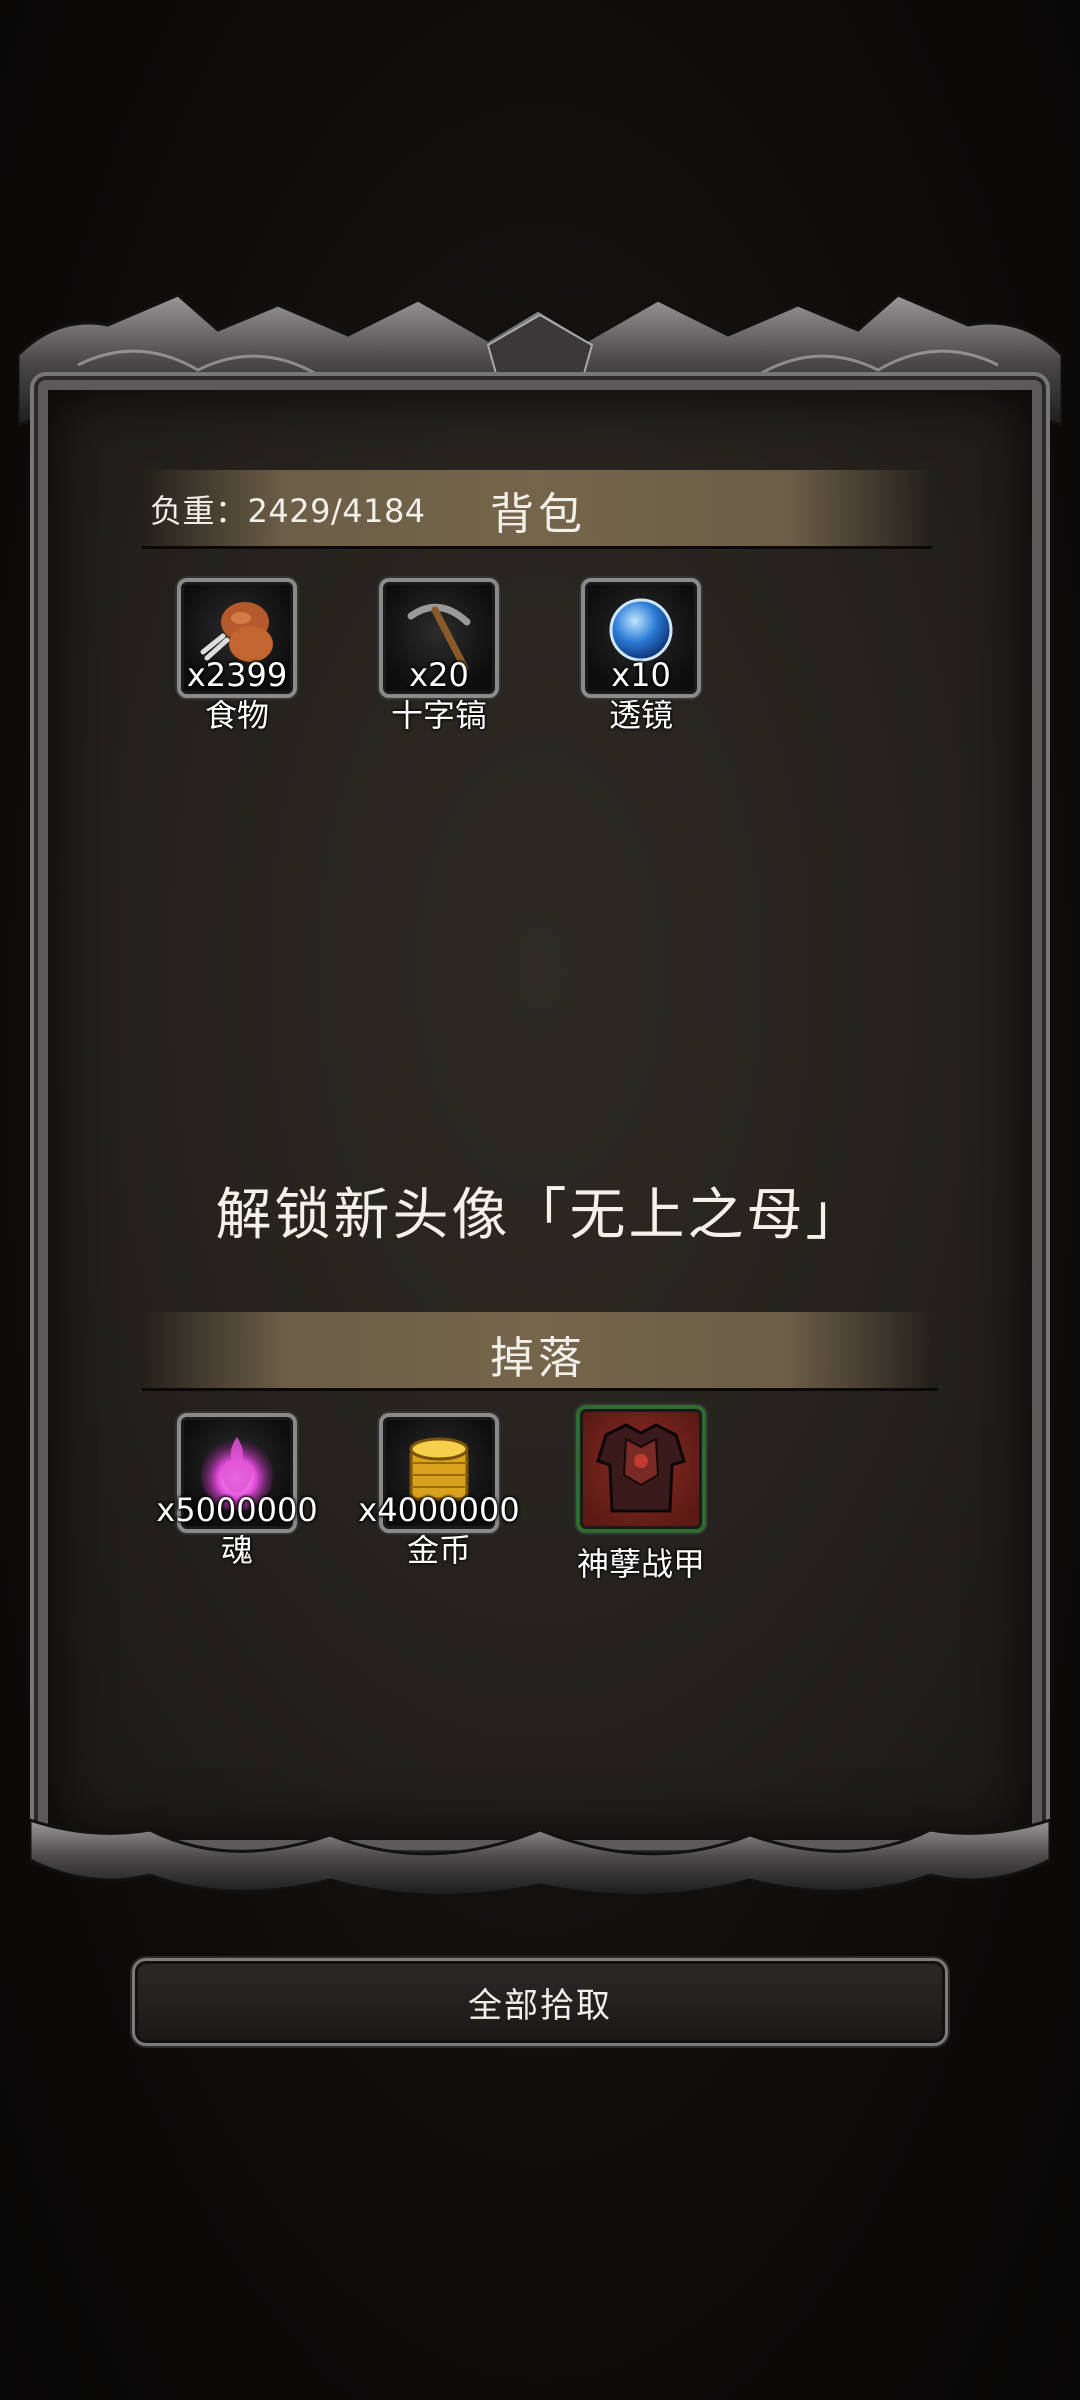  I want to click on item-quantity: x4000000, so click(439, 1510).